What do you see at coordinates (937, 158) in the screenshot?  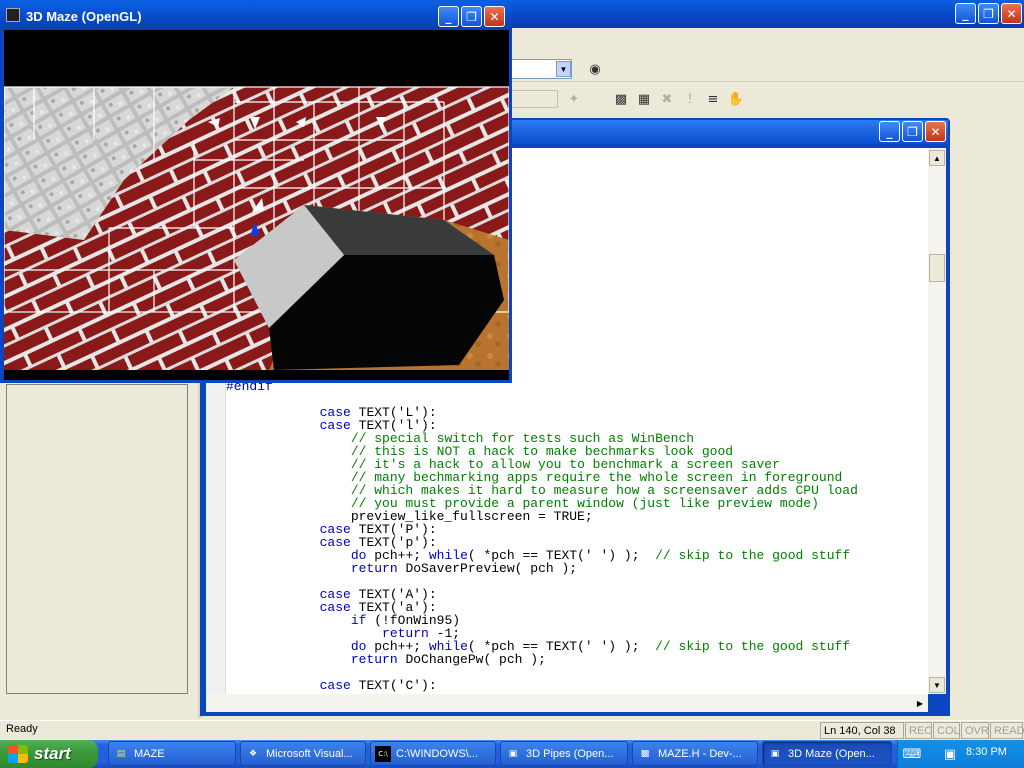 I see `scroll-up-arrow-icon: ▲` at bounding box center [937, 158].